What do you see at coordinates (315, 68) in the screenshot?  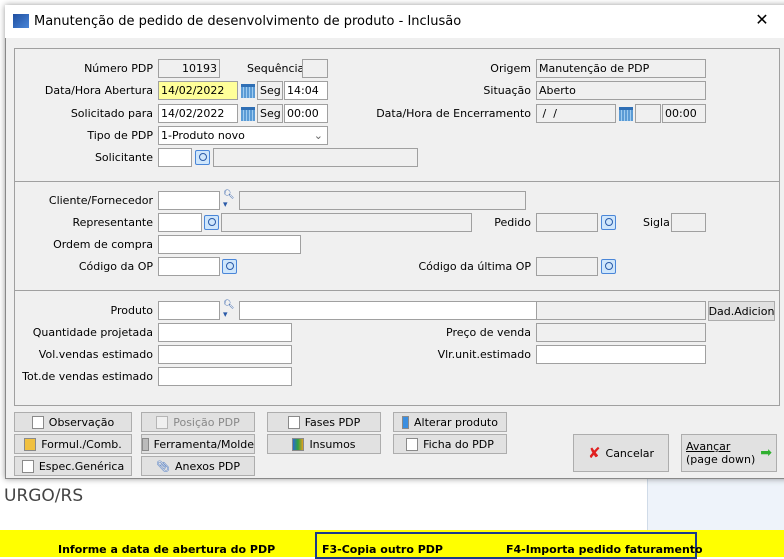 I see `sequencia-field` at bounding box center [315, 68].